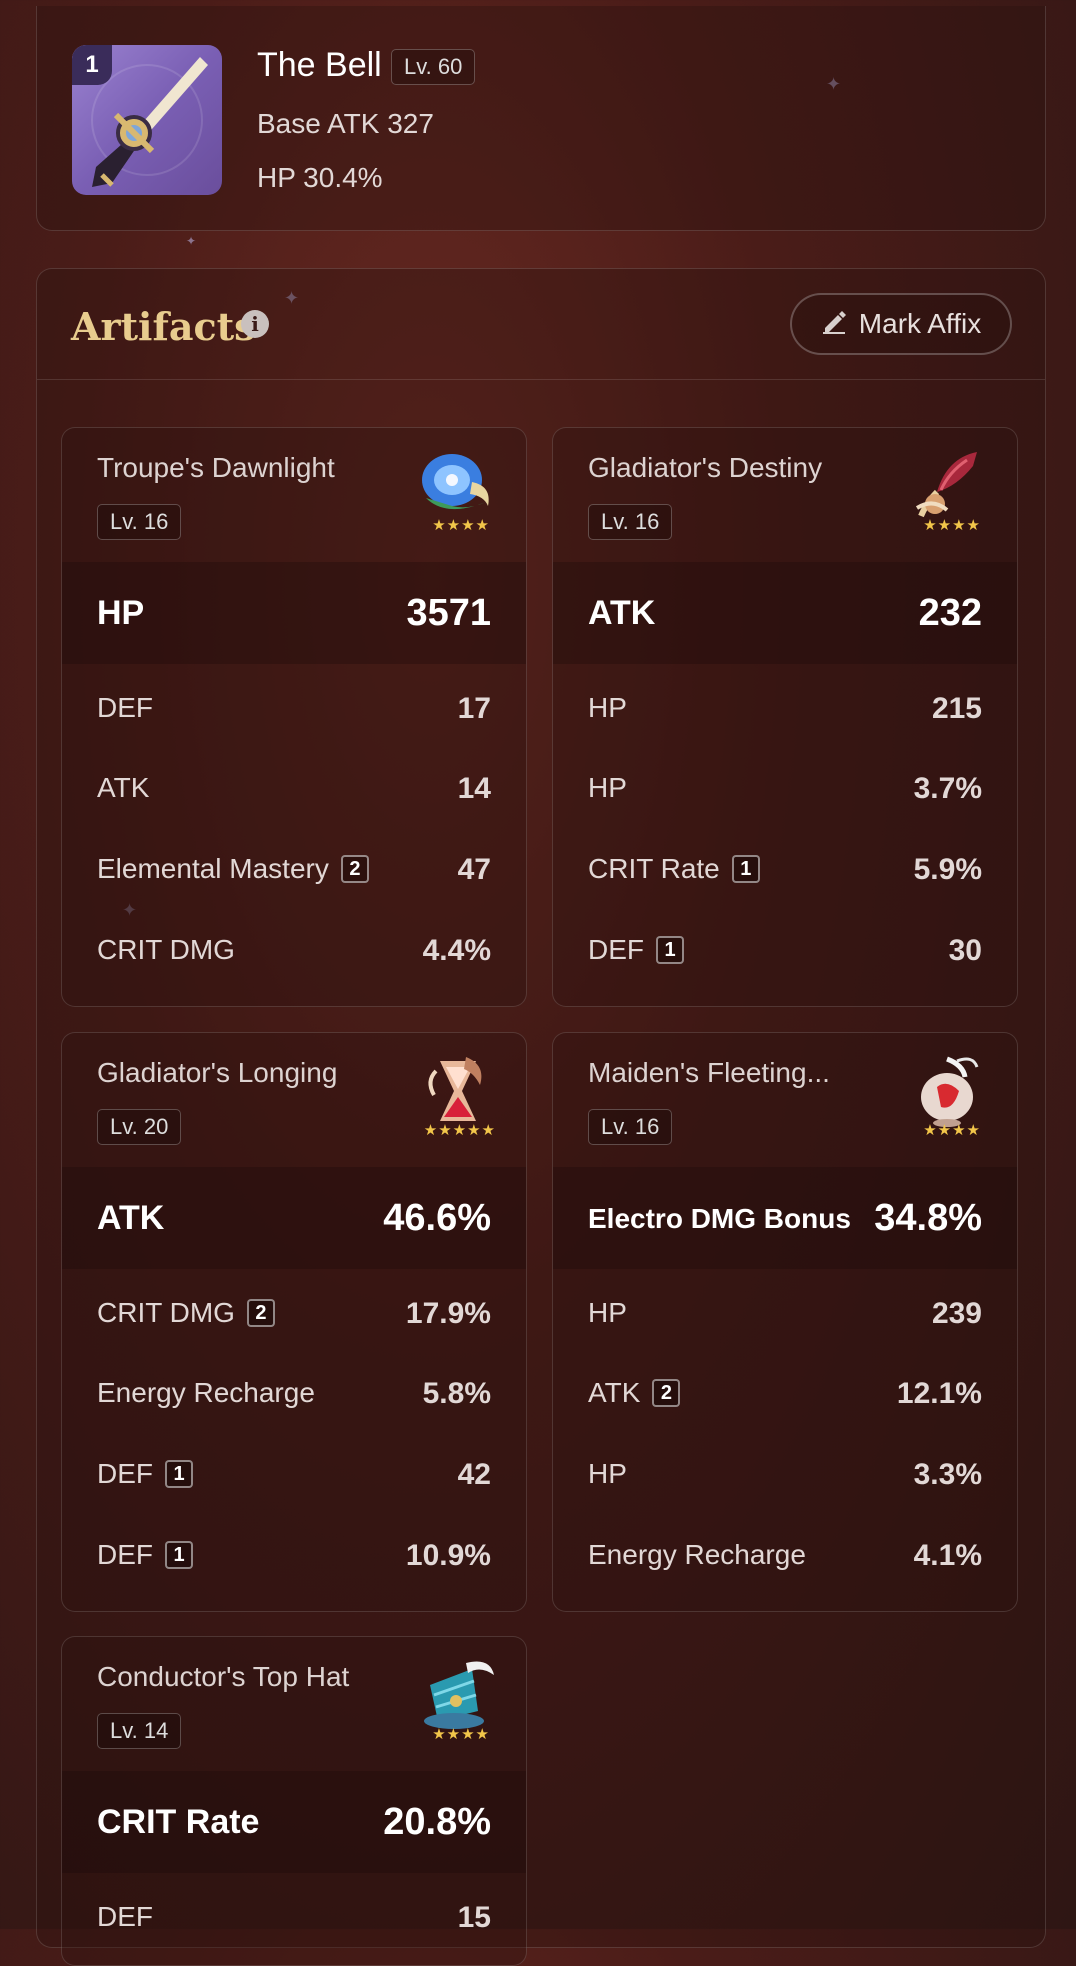 This screenshot has height=1966, width=1076. I want to click on substat-name: CRIT DMG 2, so click(186, 1313).